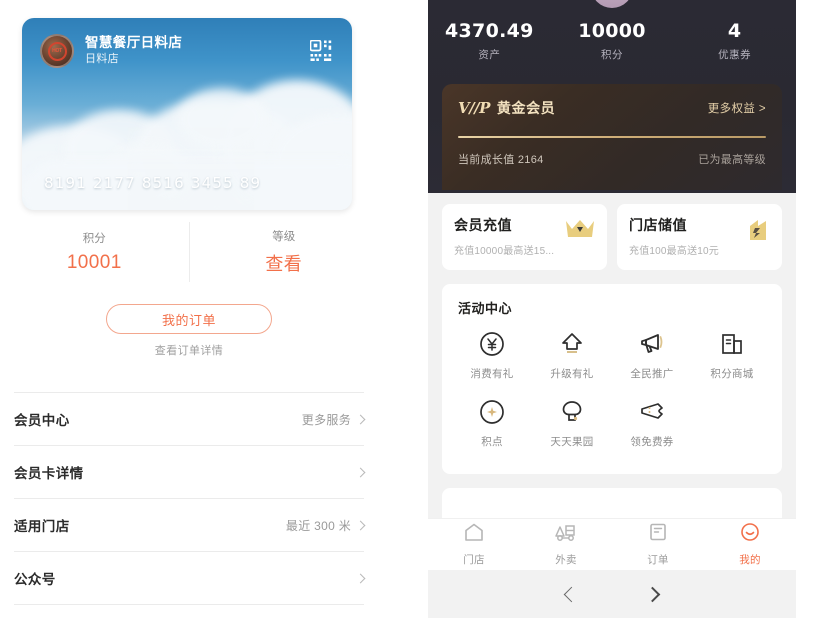  What do you see at coordinates (189, 319) in the screenshot?
I see `my-orders-button: 我的订单` at bounding box center [189, 319].